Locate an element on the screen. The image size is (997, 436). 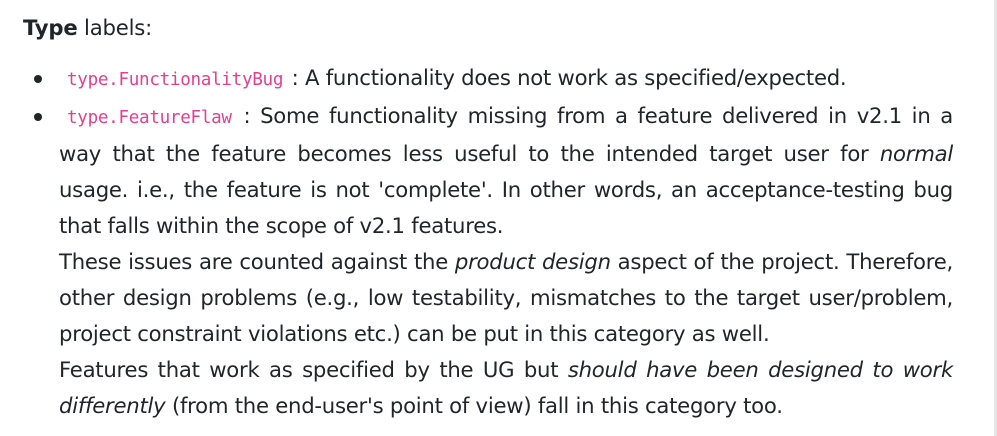
emphasis-normal: normal is located at coordinates (916, 153).